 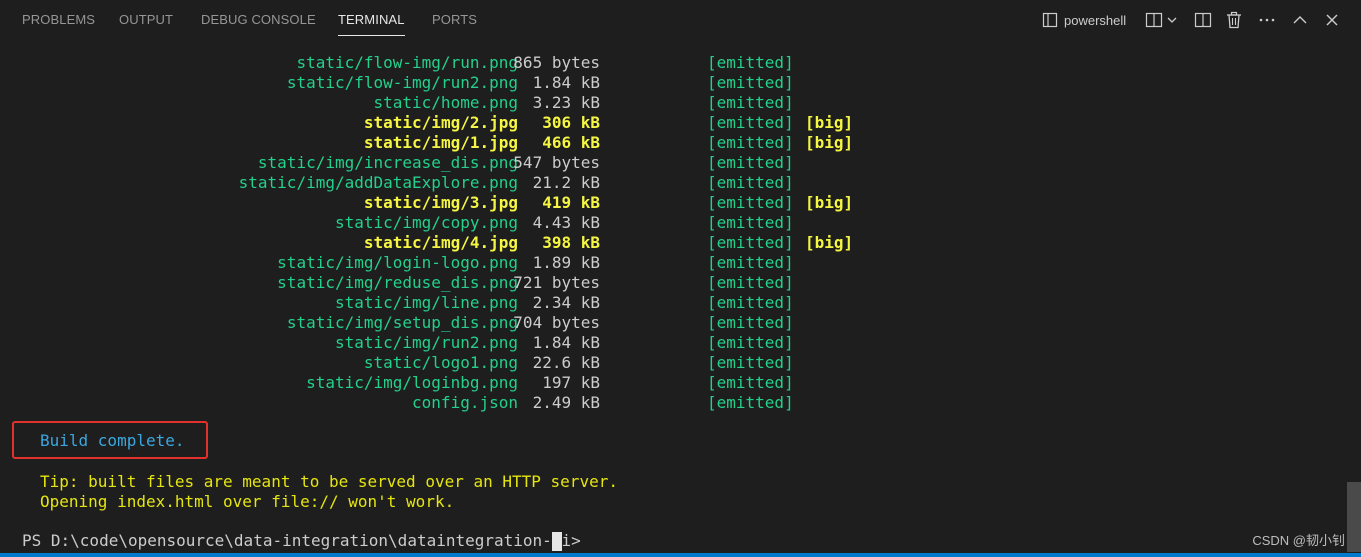 What do you see at coordinates (571, 202) in the screenshot?
I see `asset-size: 419 kB` at bounding box center [571, 202].